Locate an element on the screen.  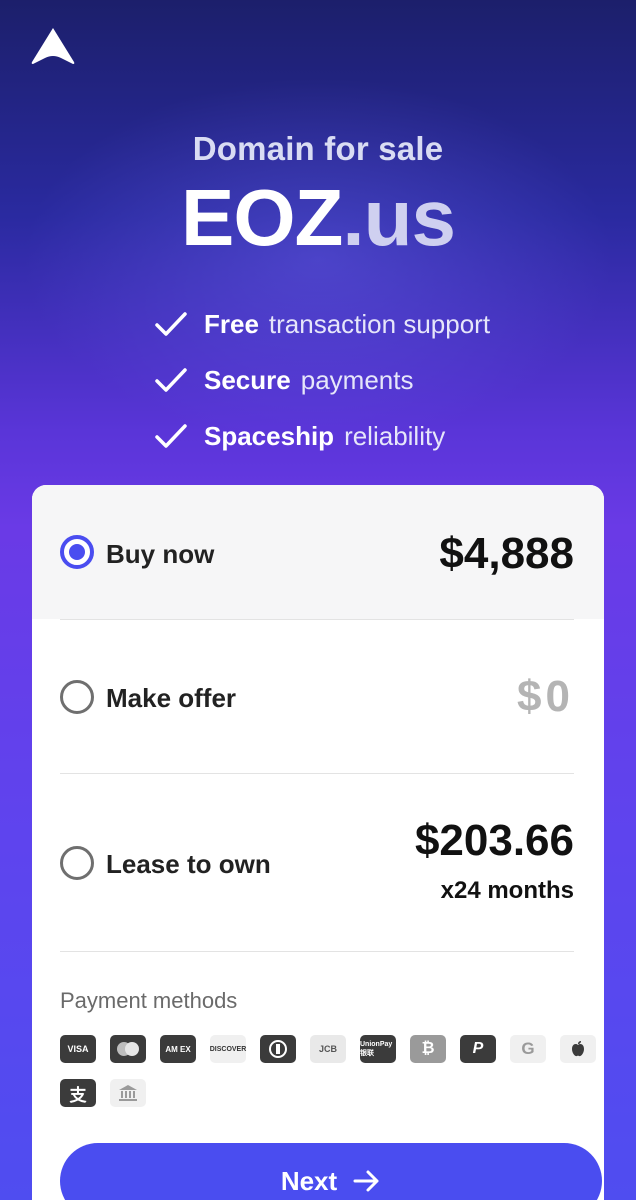
feature-item: Secure payments is located at coordinates (322, 380).